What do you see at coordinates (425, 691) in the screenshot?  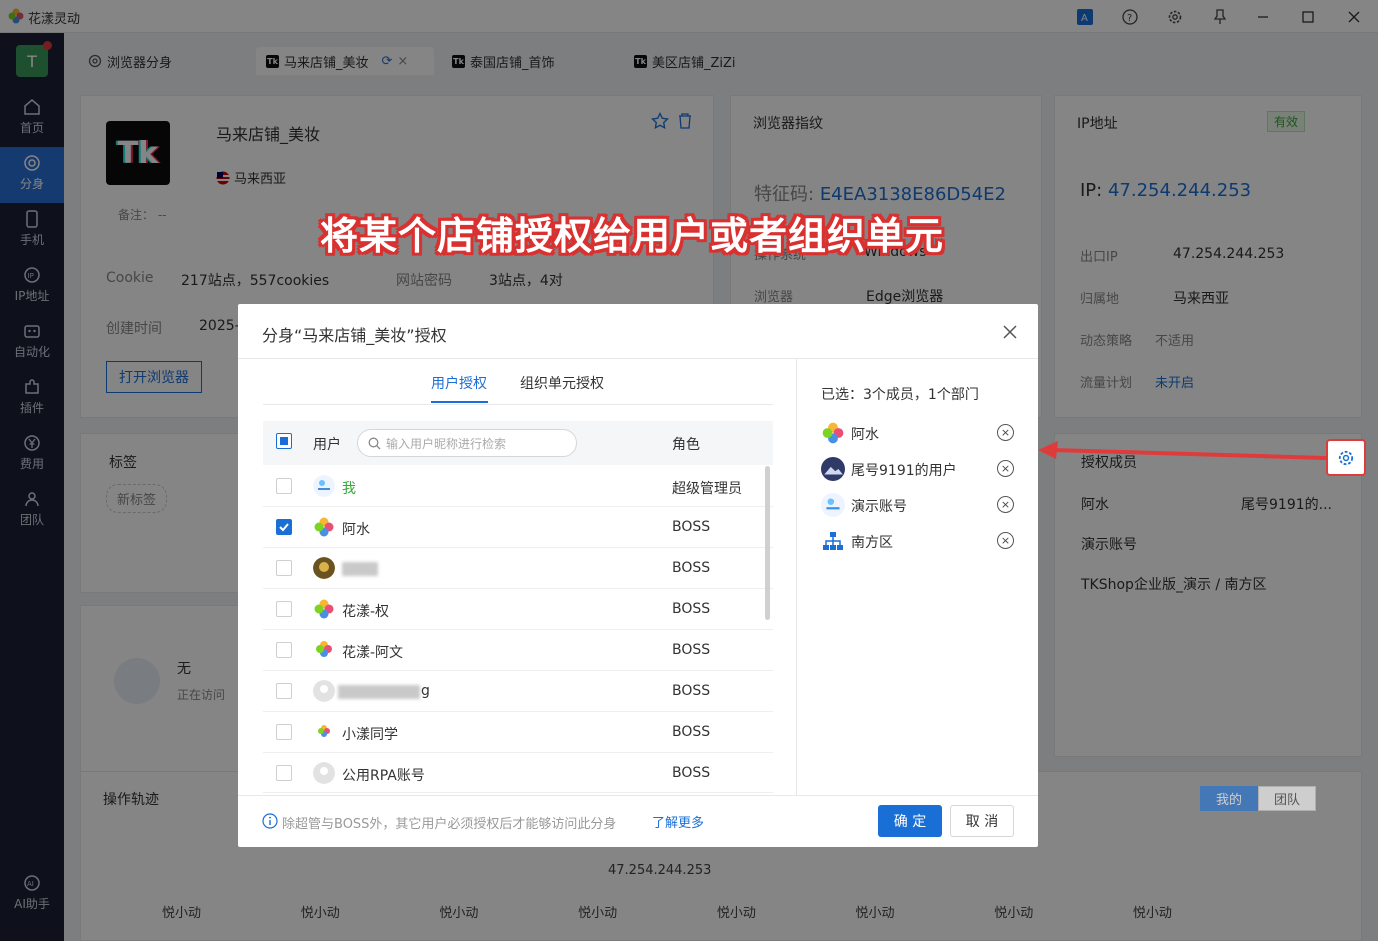 I see `user-name: g` at bounding box center [425, 691].